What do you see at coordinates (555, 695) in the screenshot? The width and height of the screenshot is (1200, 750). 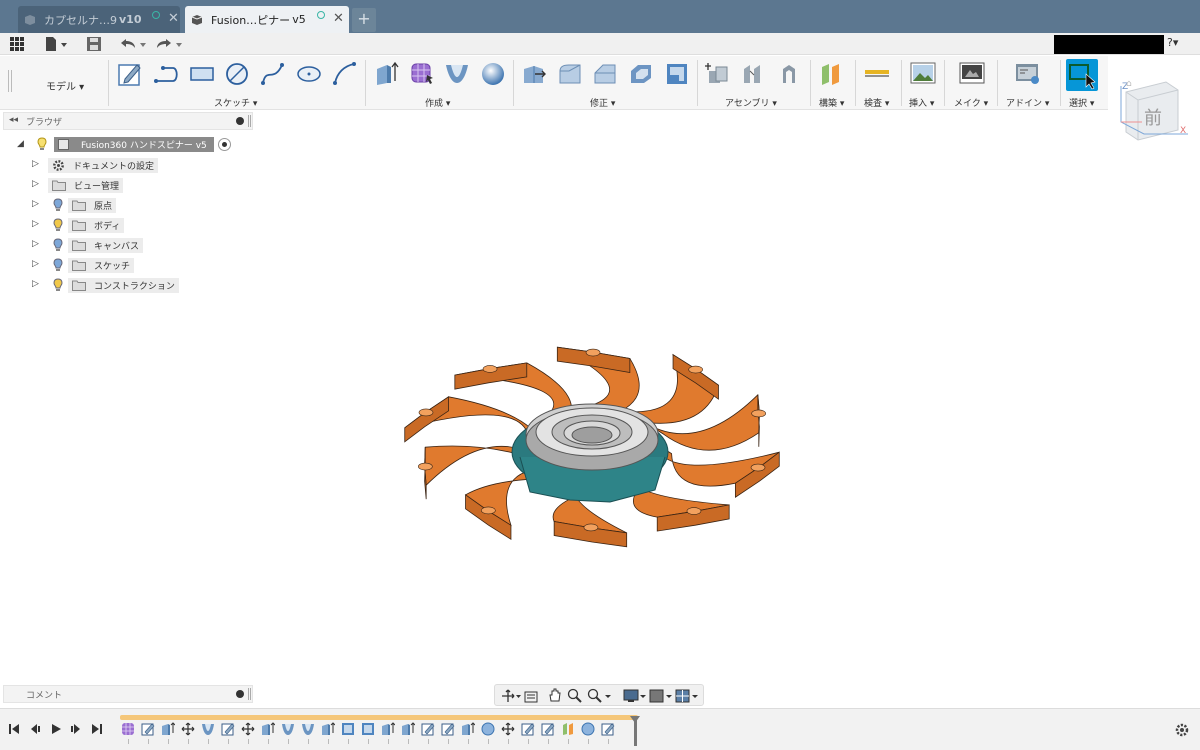 I see `pan-icon` at bounding box center [555, 695].